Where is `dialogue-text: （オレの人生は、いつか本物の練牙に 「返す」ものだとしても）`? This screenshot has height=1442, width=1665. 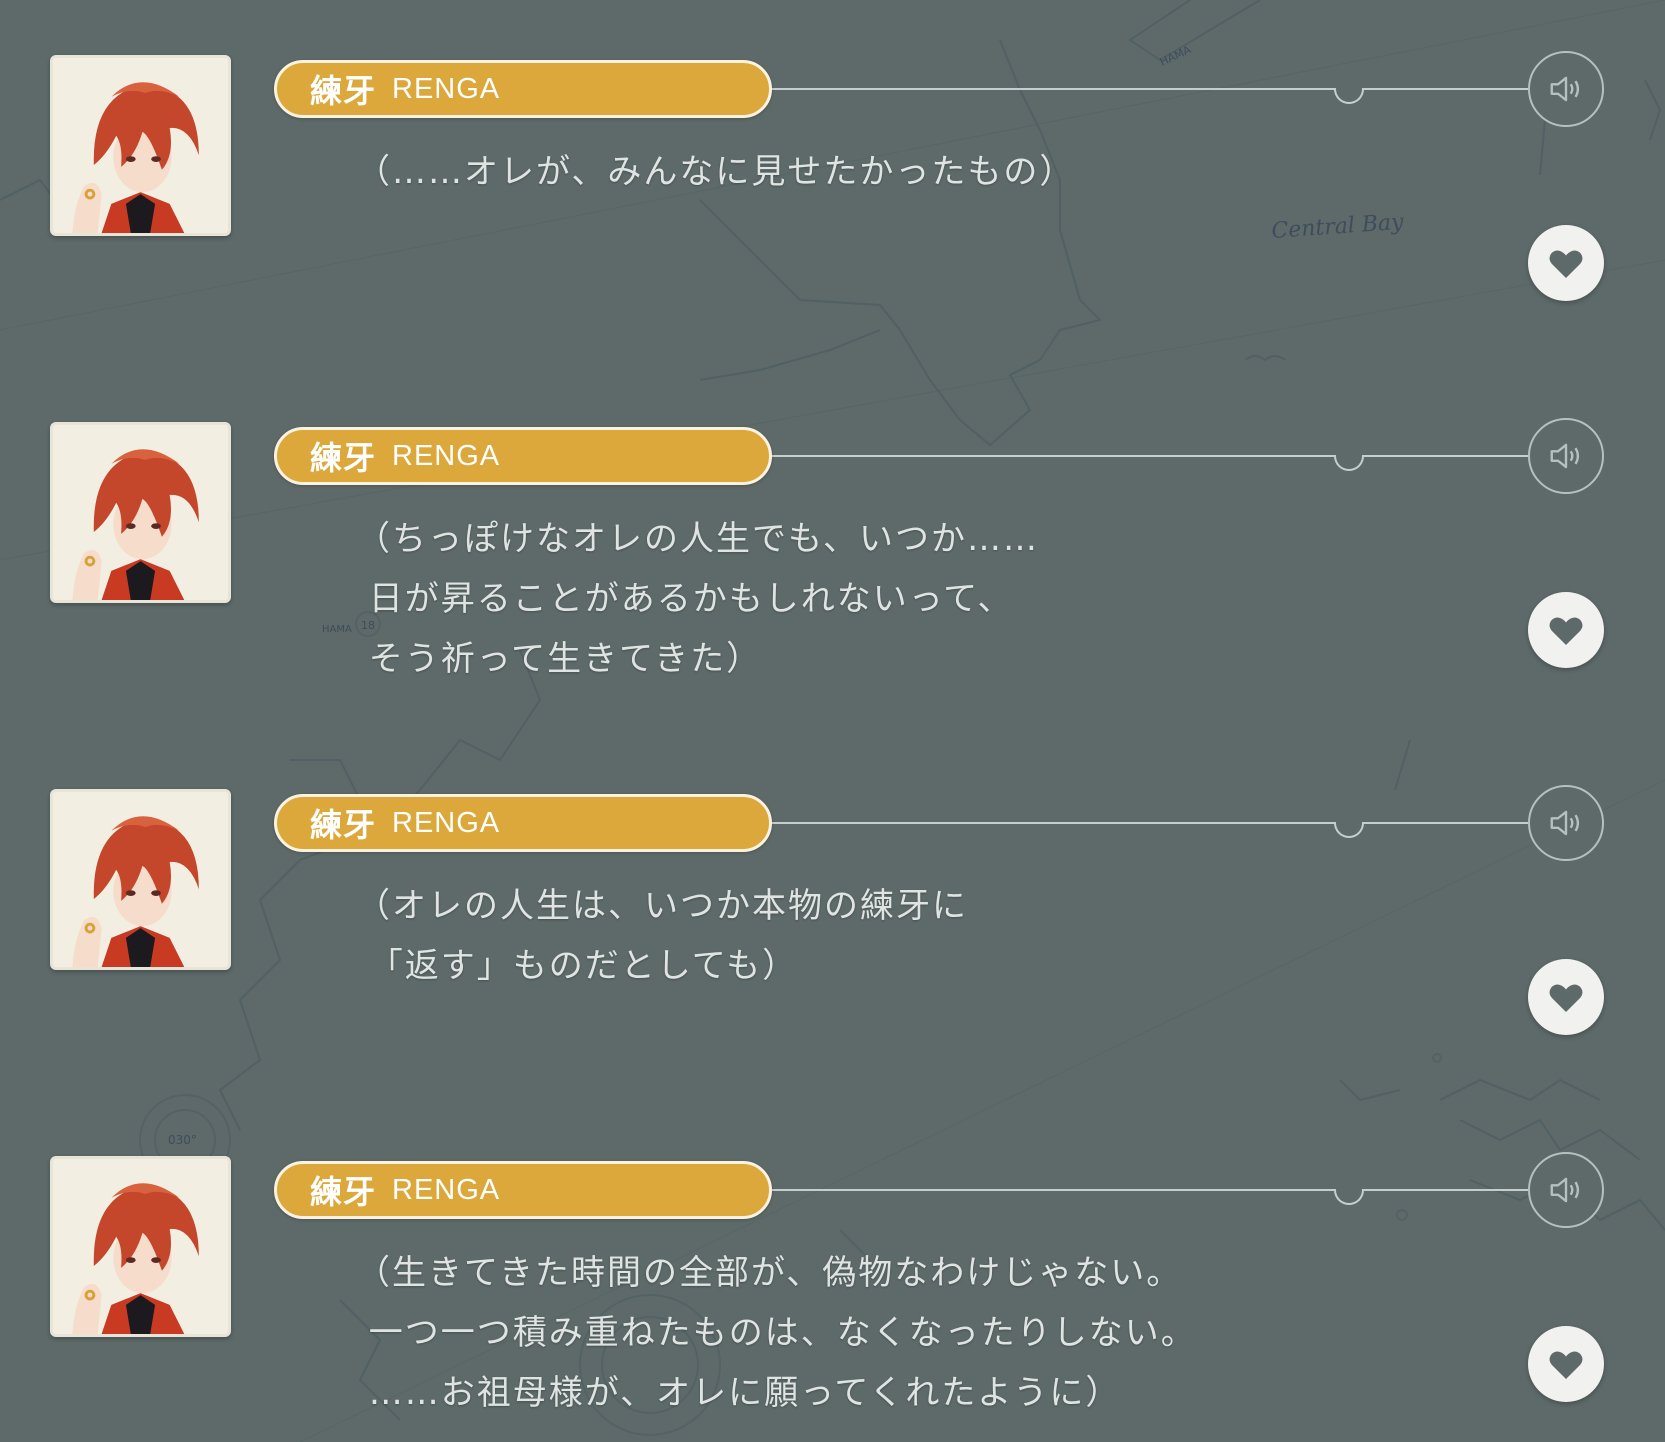
dialogue-text: （オレの人生は、いつか本物の練牙に 「返す」ものだとしても） is located at coordinates (662, 936).